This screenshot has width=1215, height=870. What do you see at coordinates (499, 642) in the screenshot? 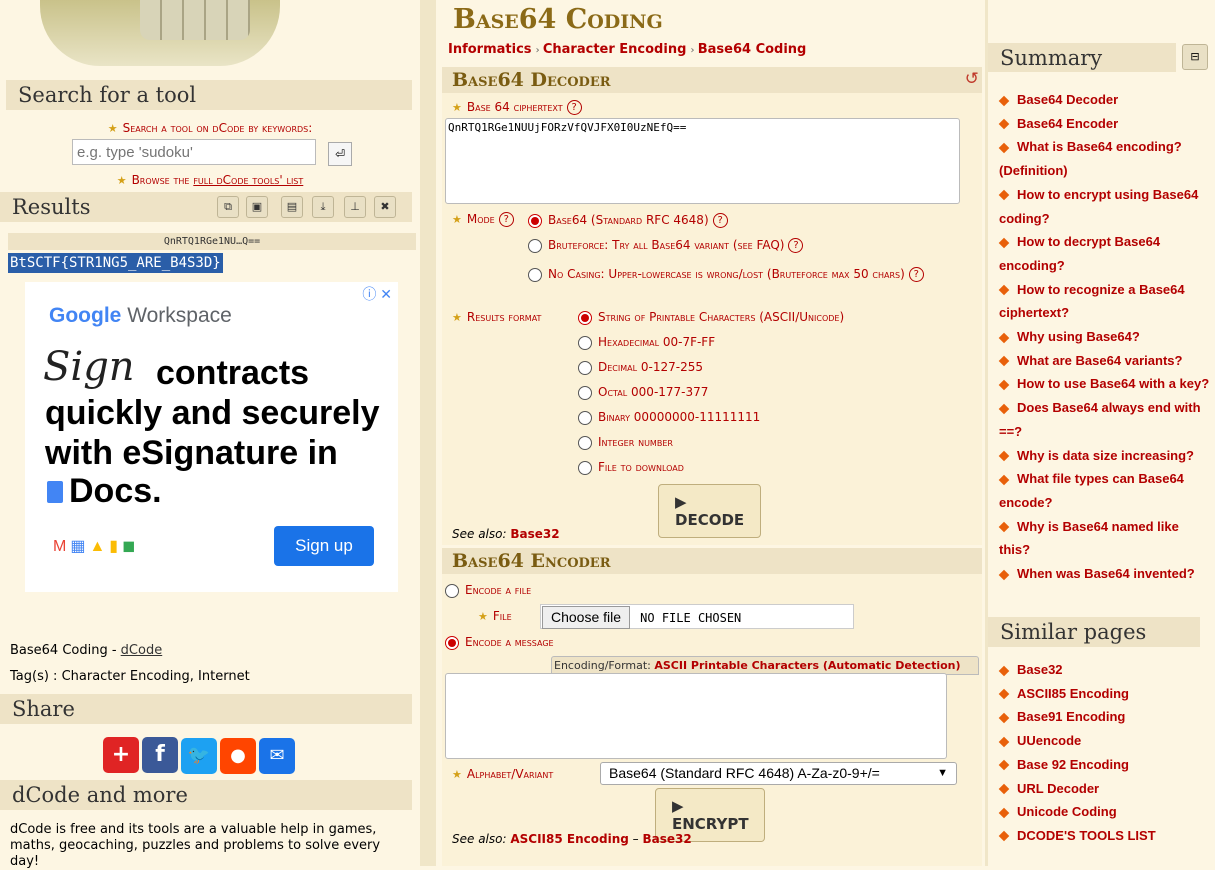
I see `encode-message-option: Encode a message` at bounding box center [499, 642].